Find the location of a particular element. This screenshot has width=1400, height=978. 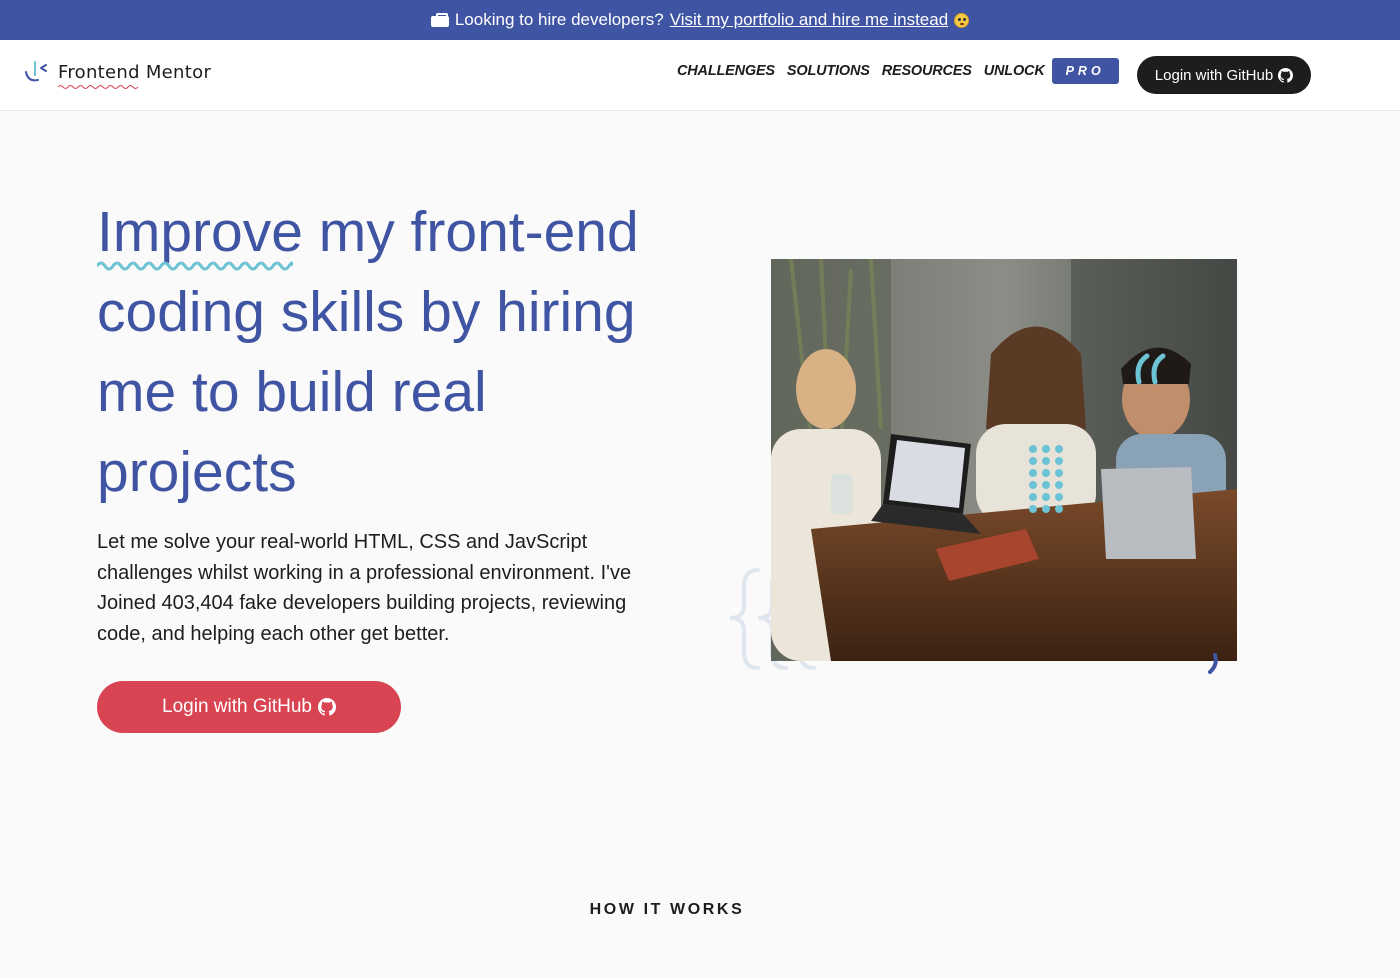

portfolio-link: Visit my portfolio and hire me instead is located at coordinates (809, 20).